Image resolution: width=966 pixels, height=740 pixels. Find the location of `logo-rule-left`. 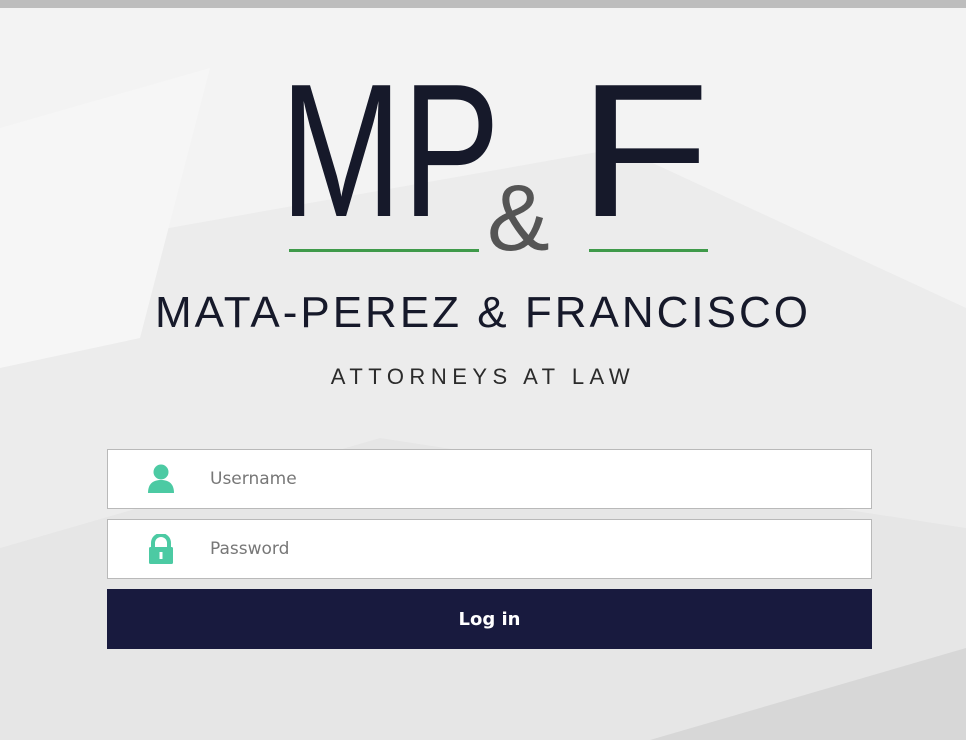

logo-rule-left is located at coordinates (384, 250).